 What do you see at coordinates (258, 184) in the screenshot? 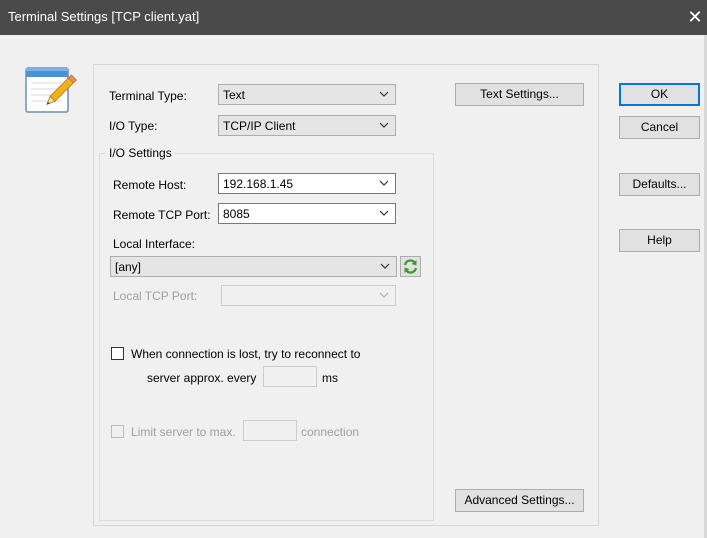
I see `remote-host-value: 192.168.1.45` at bounding box center [258, 184].